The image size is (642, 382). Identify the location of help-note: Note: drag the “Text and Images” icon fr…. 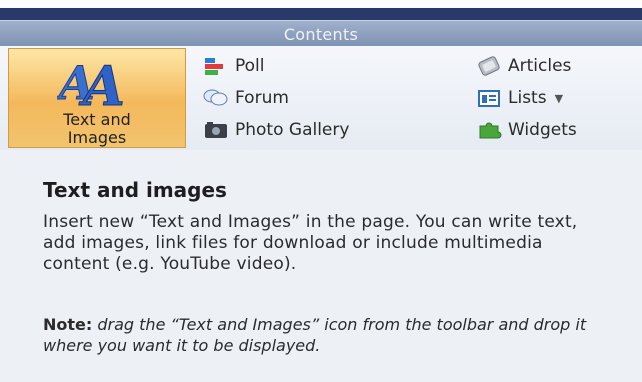
(333, 335).